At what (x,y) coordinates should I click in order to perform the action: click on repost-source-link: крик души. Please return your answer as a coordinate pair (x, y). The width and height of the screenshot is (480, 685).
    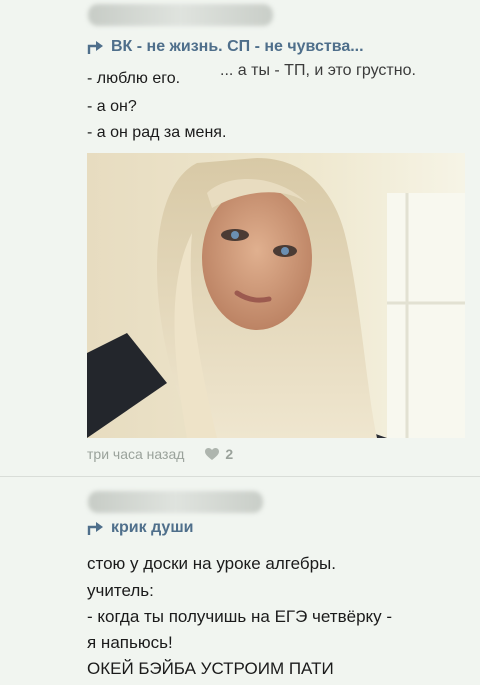
    Looking at the image, I should click on (140, 528).